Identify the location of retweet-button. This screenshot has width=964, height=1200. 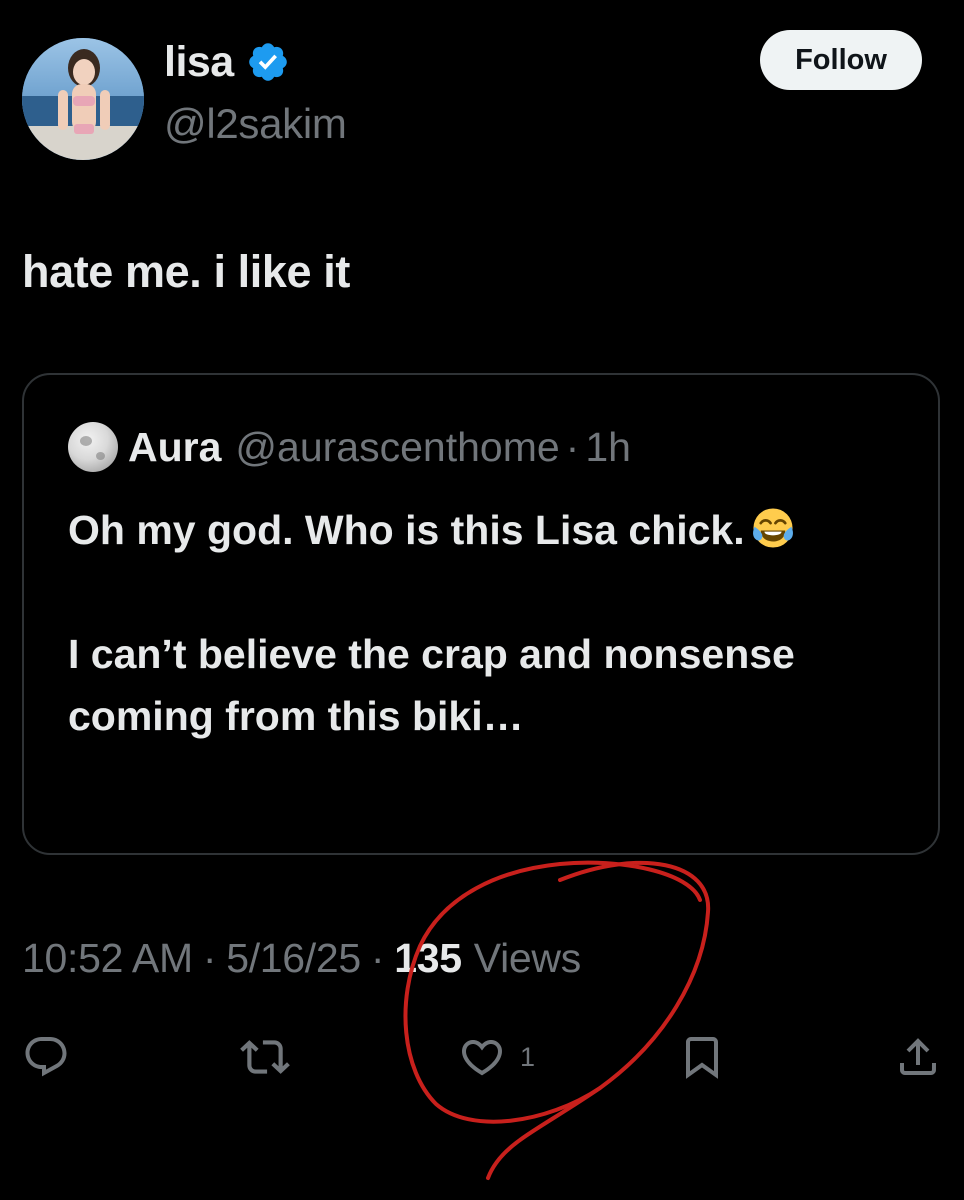
(265, 1057).